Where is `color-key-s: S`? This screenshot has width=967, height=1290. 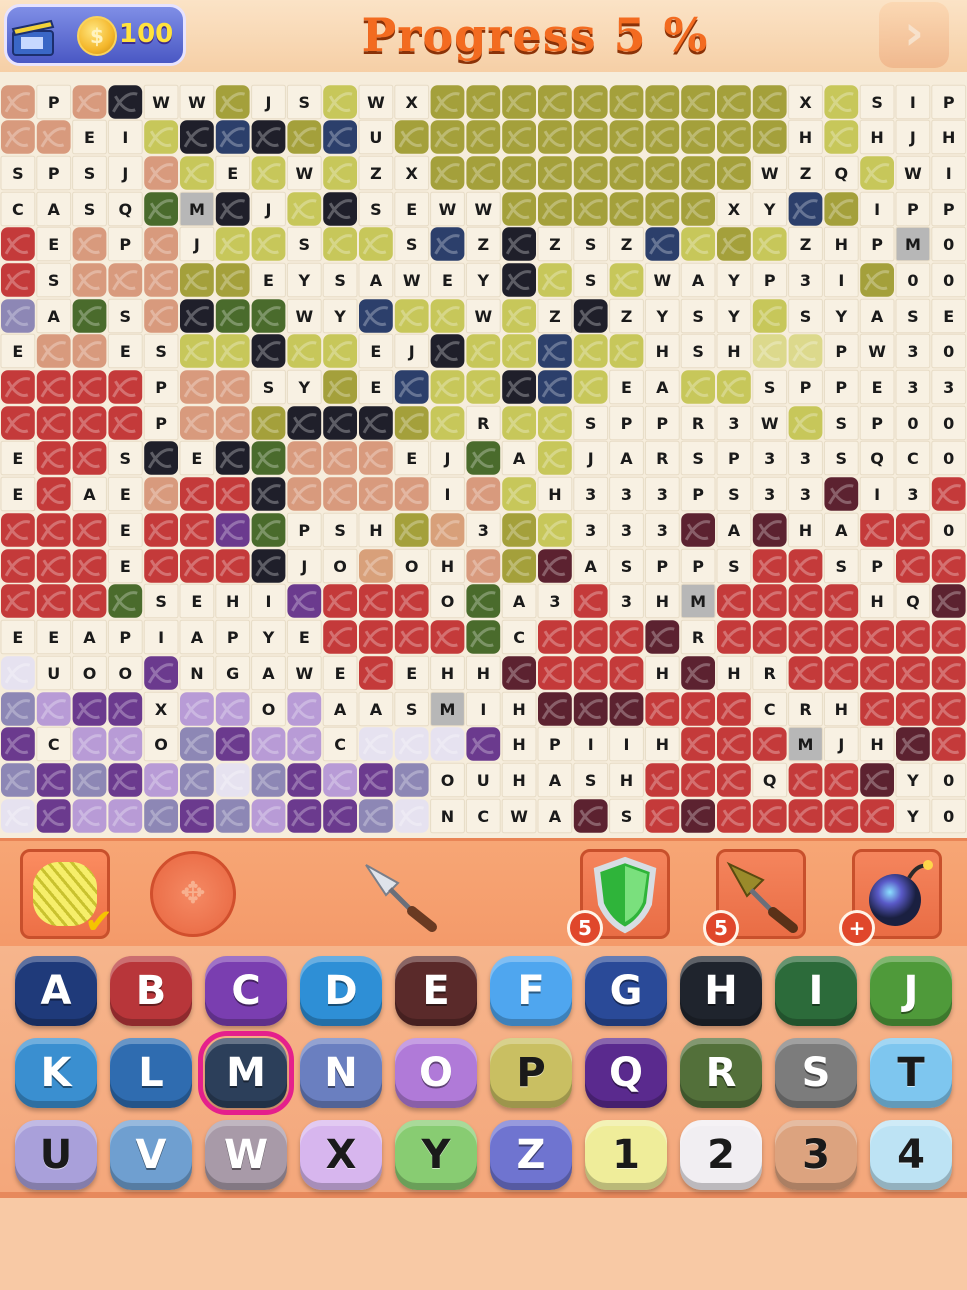 color-key-s: S is located at coordinates (816, 1073).